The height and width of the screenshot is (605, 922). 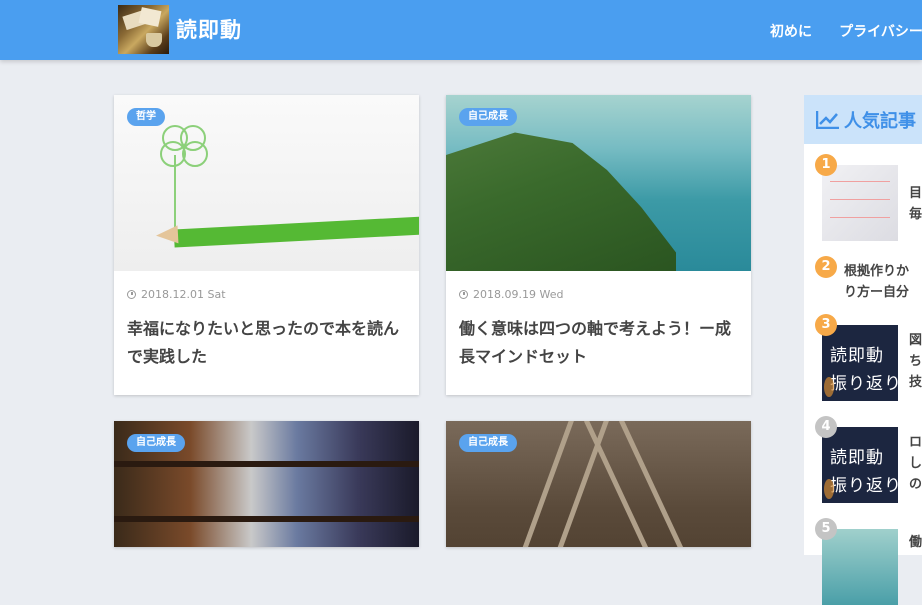 I want to click on nav-item-privacy: プライバシー, so click(x=880, y=32).